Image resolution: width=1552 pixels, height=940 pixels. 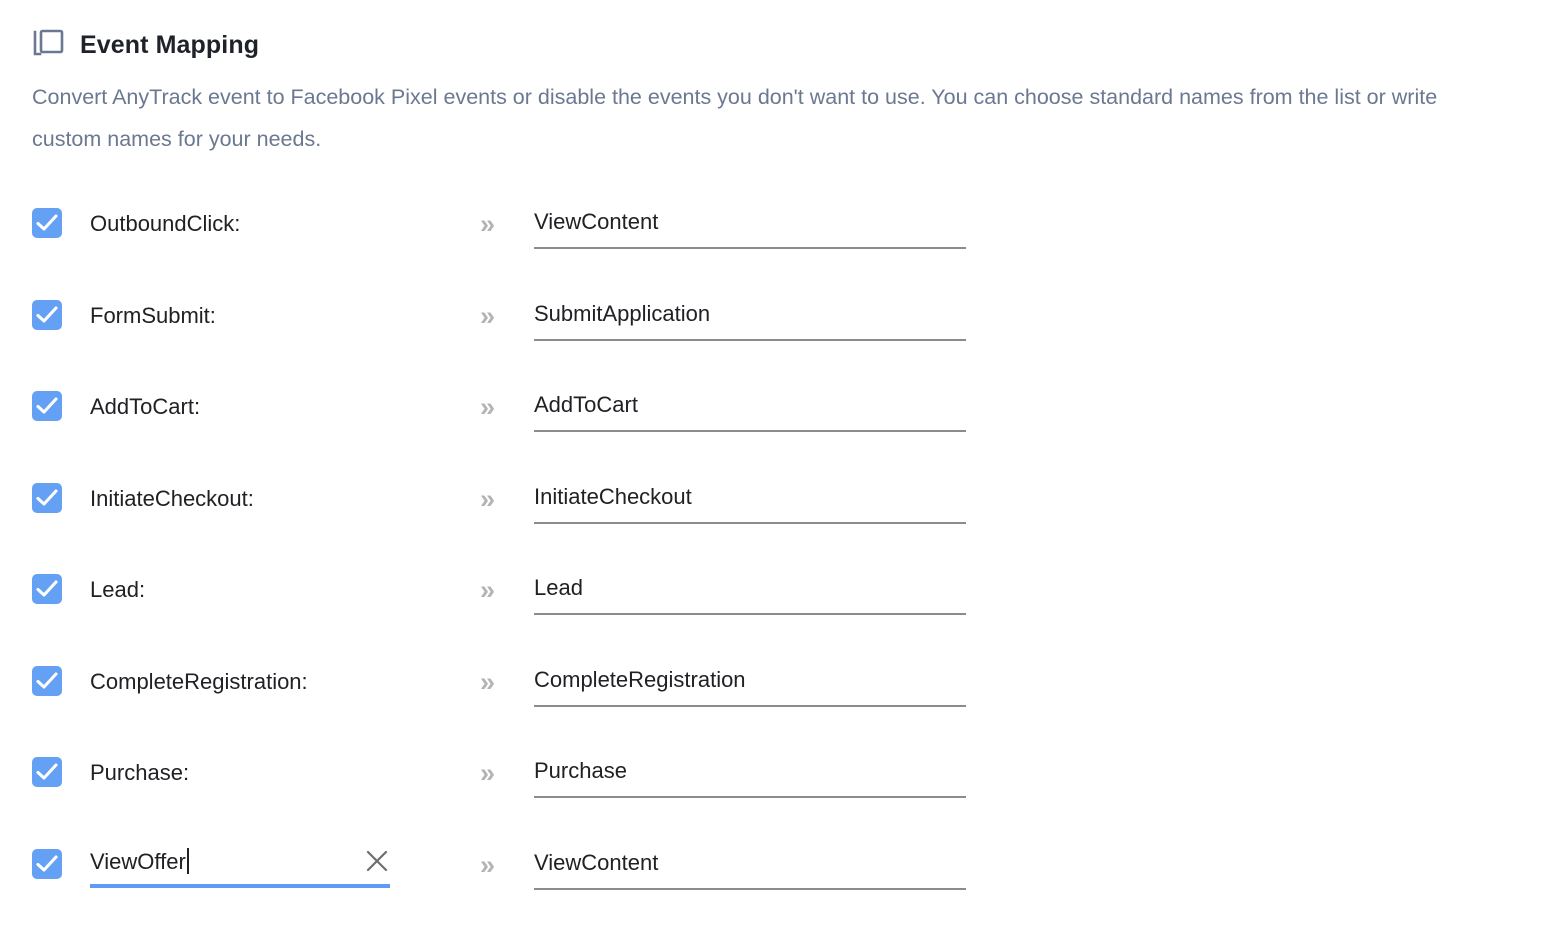 What do you see at coordinates (118, 589) in the screenshot?
I see `source-event-label: Lead:` at bounding box center [118, 589].